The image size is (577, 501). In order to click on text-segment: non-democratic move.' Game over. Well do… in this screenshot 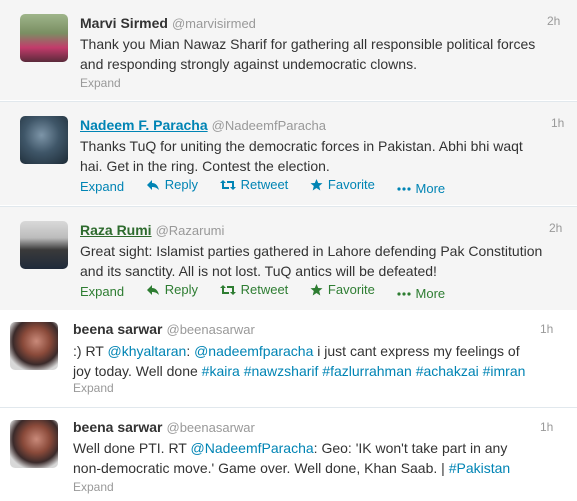, I will do `click(261, 468)`.